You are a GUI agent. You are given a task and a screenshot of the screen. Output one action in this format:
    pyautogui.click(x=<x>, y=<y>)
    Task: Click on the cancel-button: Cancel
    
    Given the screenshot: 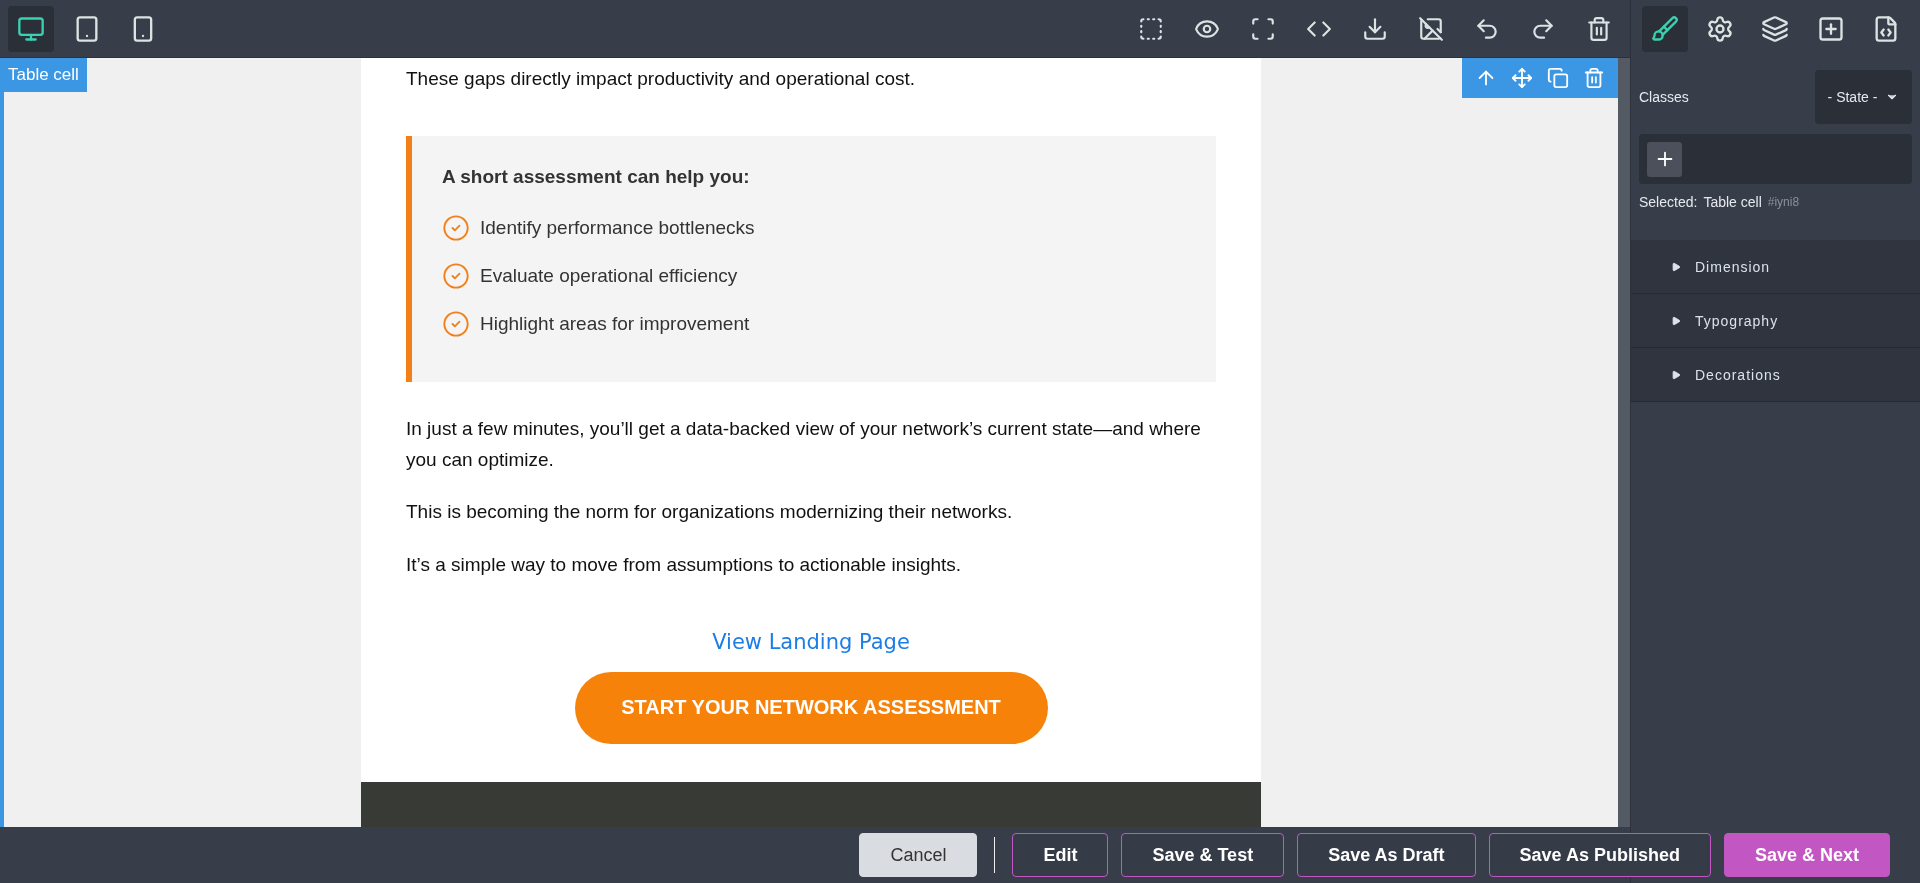 What is the action you would take?
    pyautogui.click(x=918, y=855)
    